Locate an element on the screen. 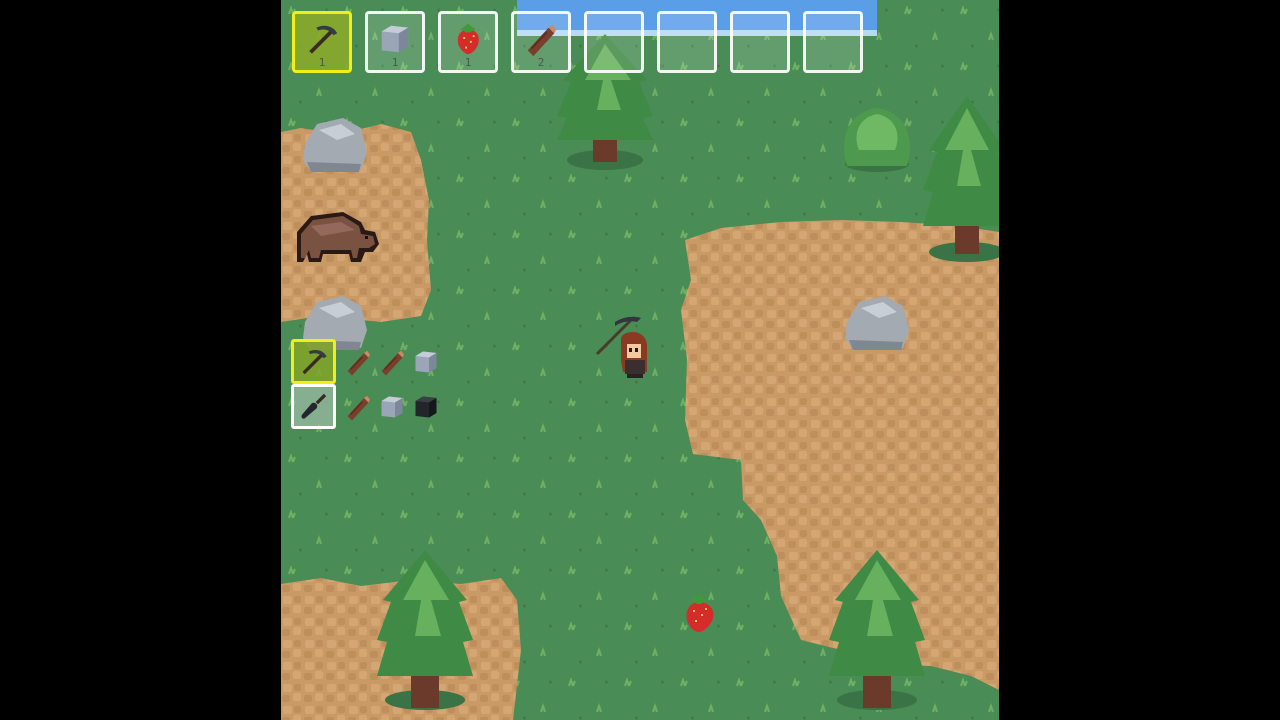  hotbar-slot-3: 1 is located at coordinates (468, 42).